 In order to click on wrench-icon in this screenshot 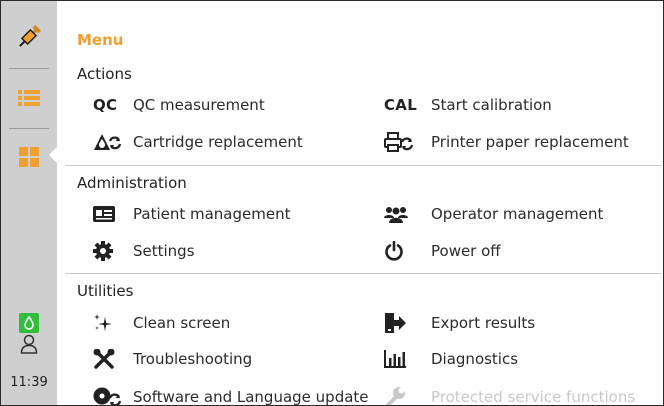, I will do `click(407, 395)`.